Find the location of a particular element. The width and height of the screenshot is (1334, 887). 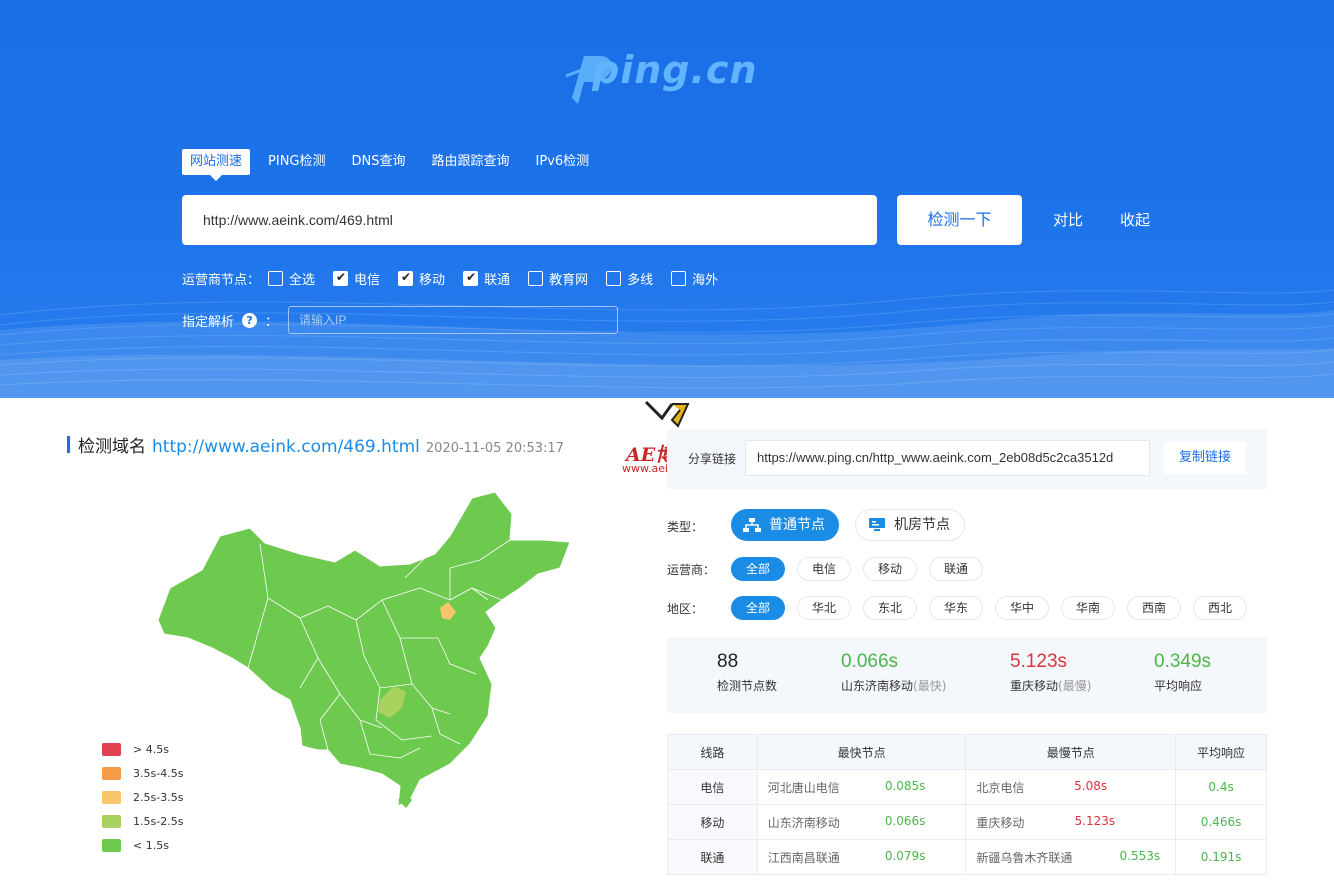

resolve-colon: ： is located at coordinates (272, 322).